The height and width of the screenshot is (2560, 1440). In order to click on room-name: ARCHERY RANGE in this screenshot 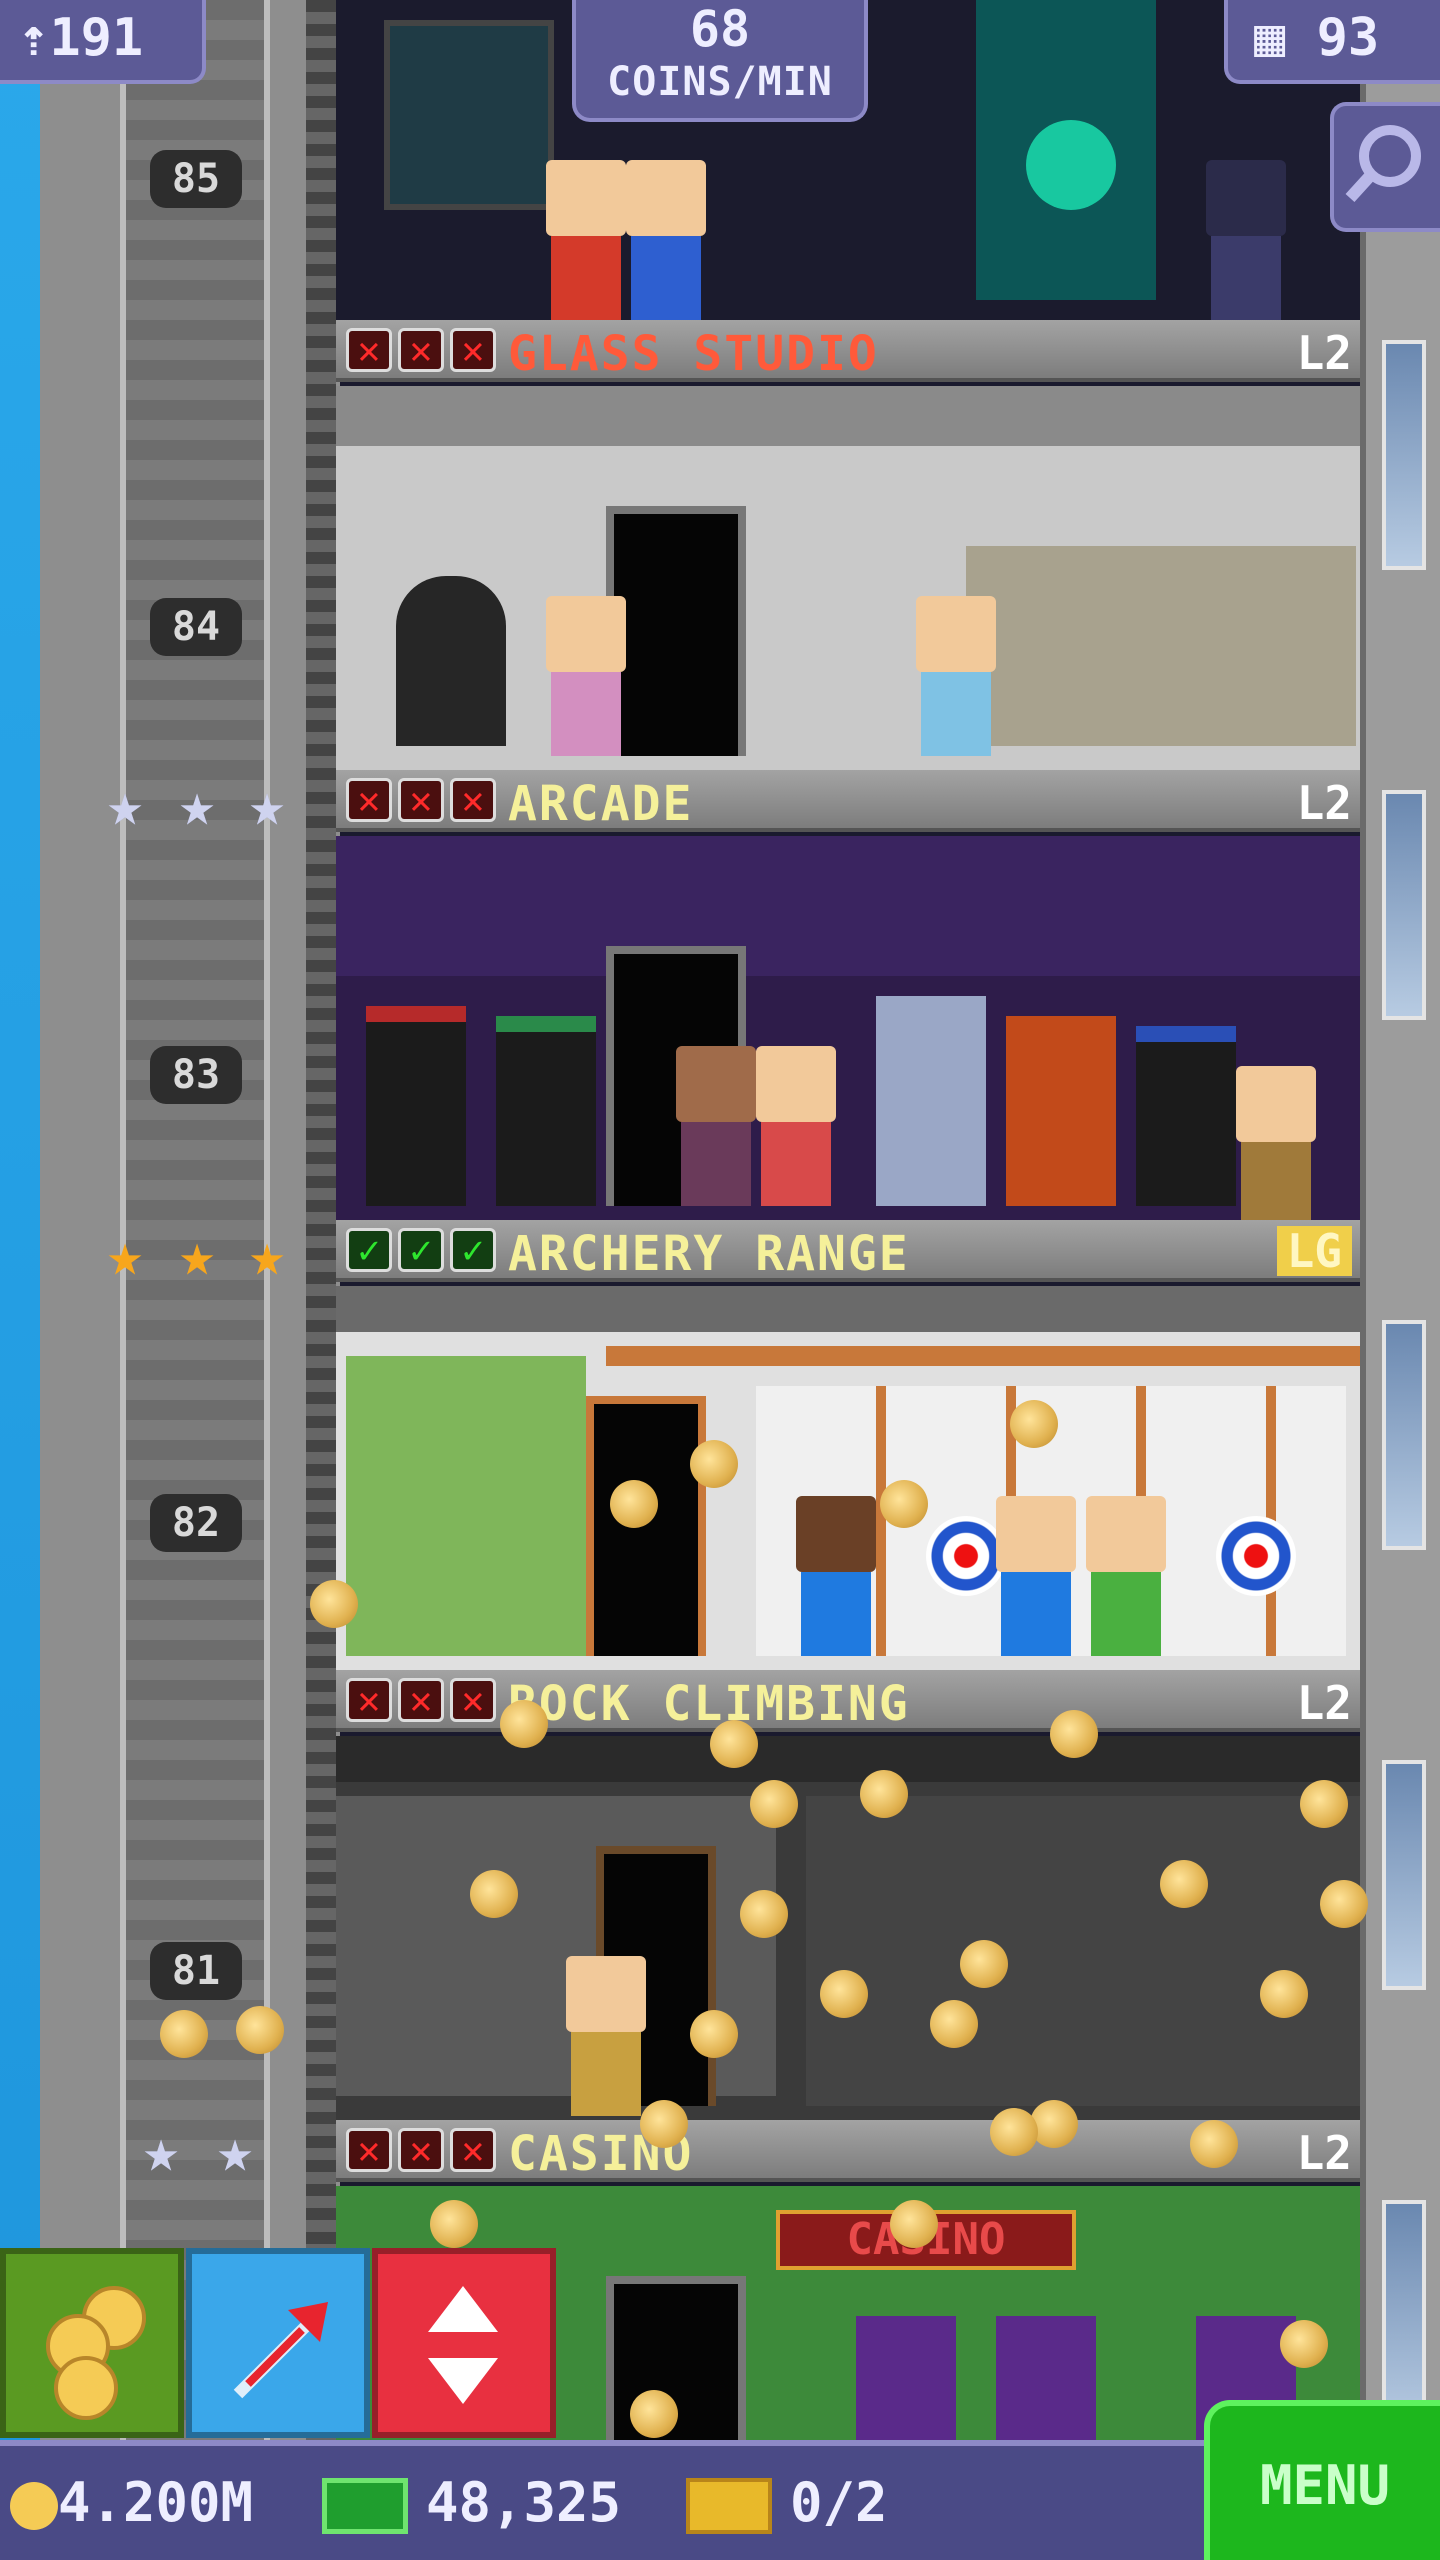, I will do `click(709, 1254)`.